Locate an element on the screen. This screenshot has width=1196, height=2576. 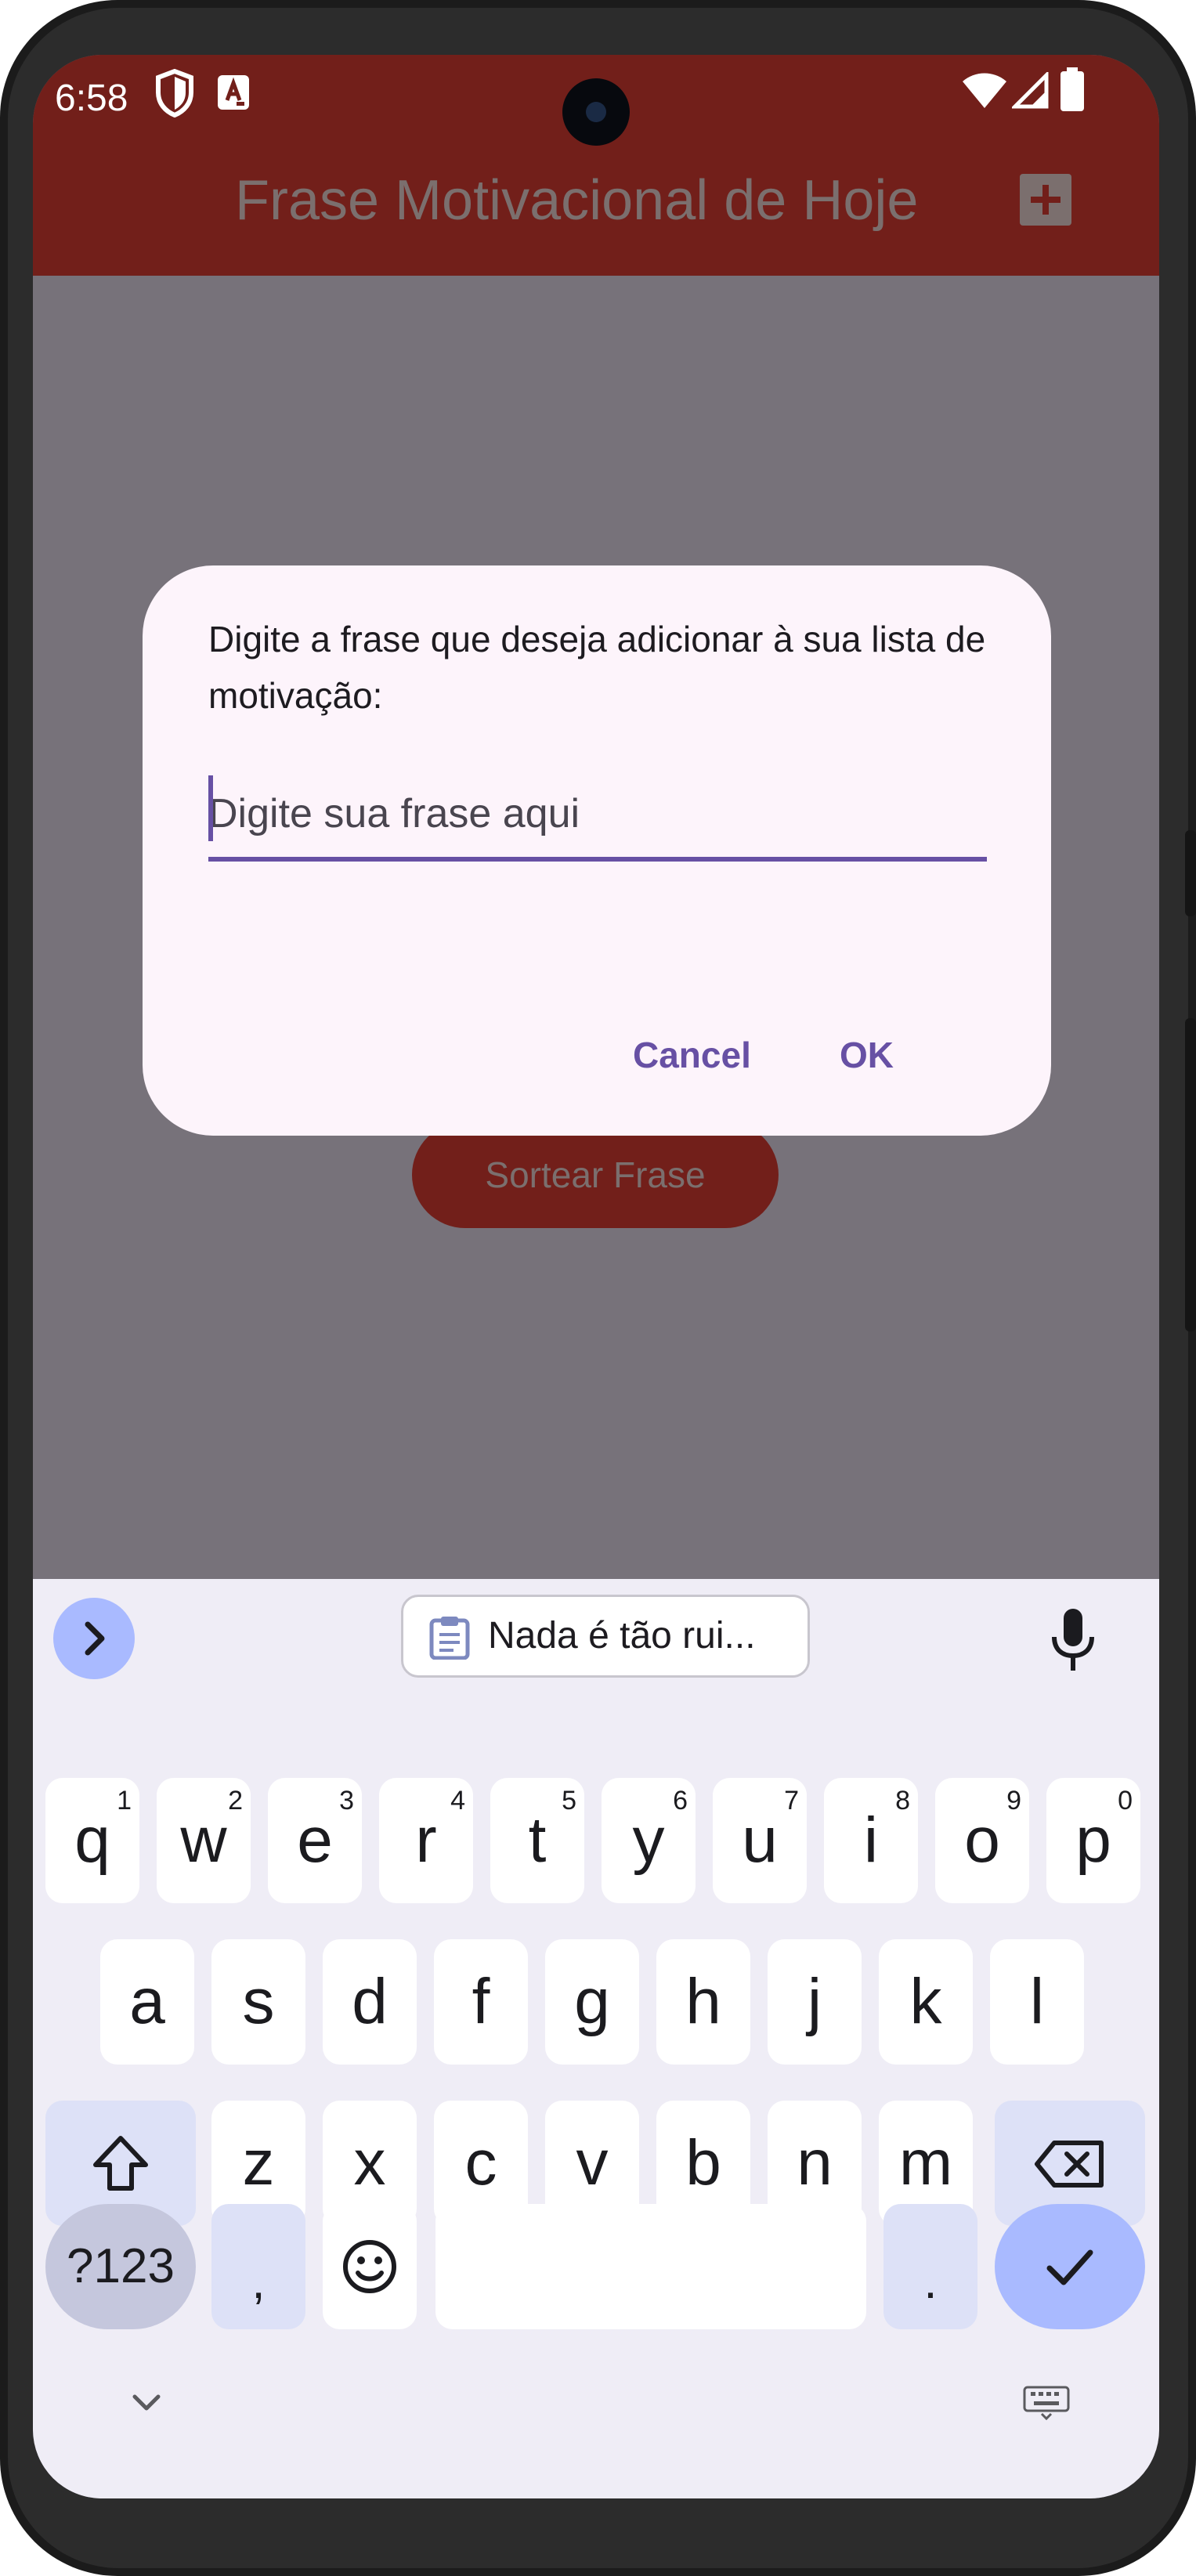
phone-volume-button is located at coordinates (1190, 1174).